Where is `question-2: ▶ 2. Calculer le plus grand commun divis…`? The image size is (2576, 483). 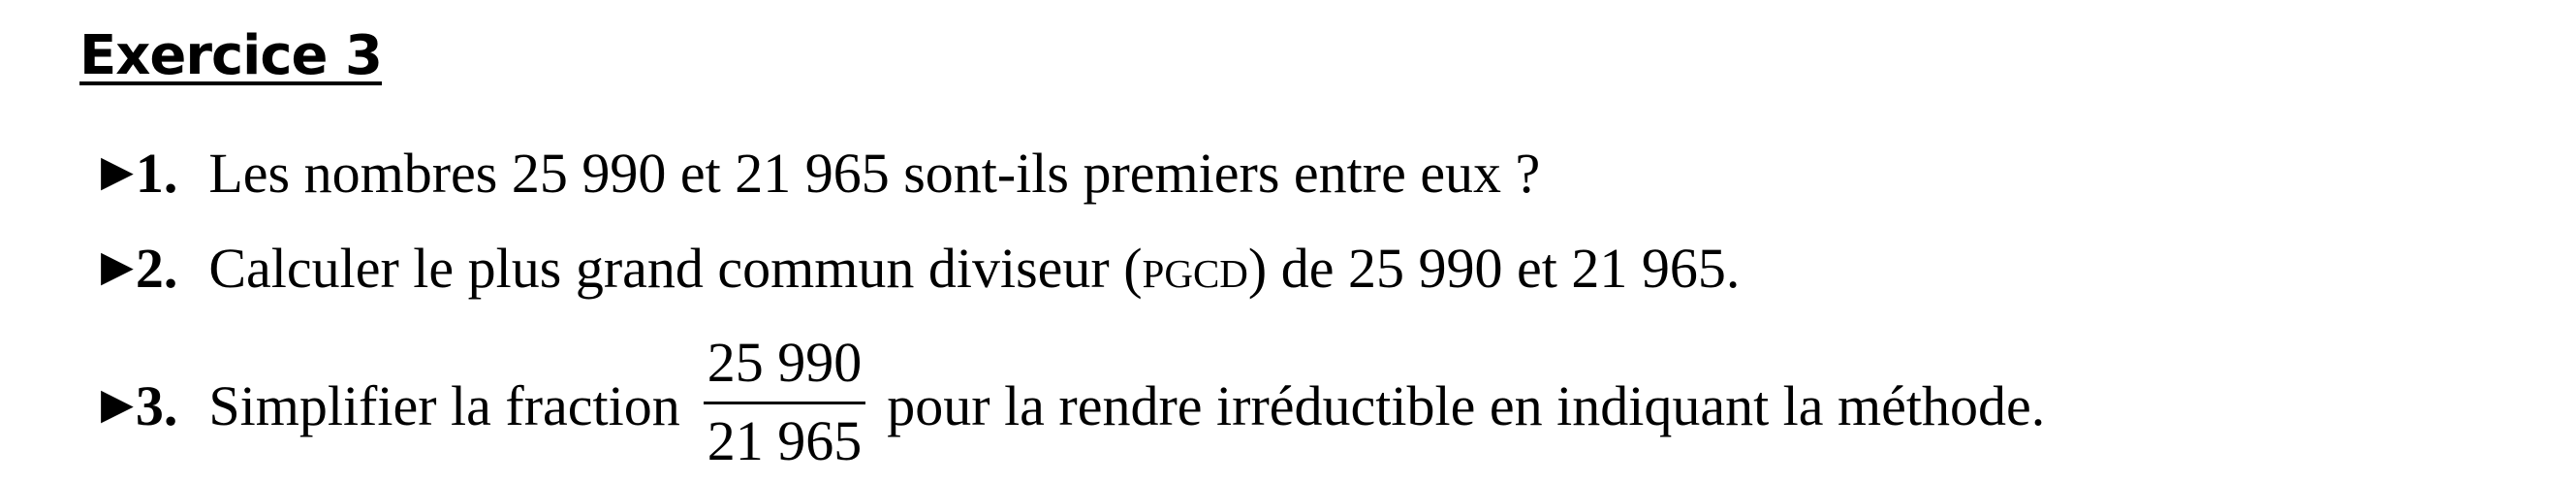
question-2: ▶ 2. Calculer le plus grand commun divis… is located at coordinates (920, 267).